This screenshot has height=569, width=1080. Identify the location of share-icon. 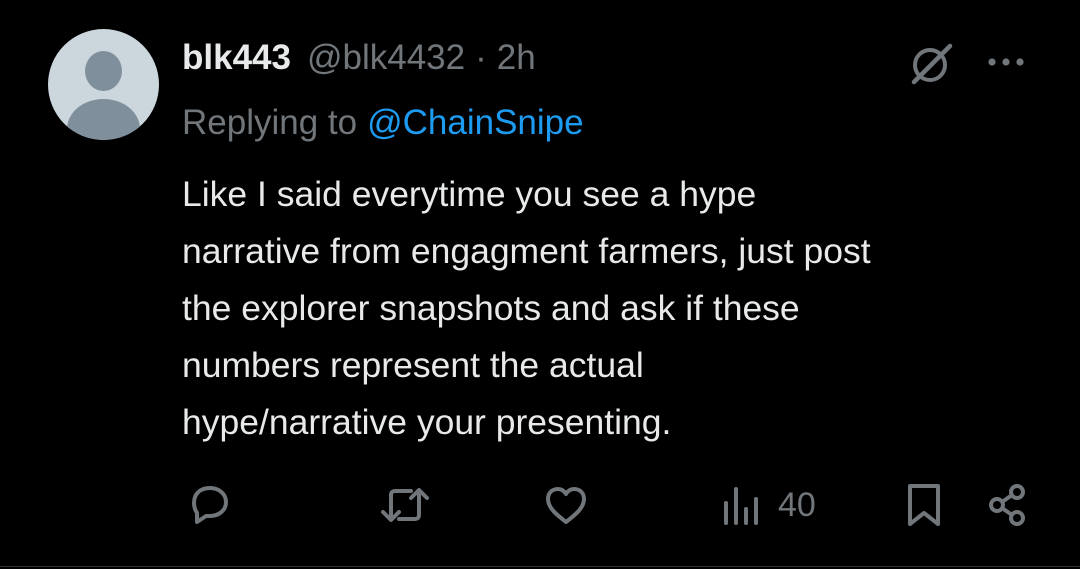
(1007, 505).